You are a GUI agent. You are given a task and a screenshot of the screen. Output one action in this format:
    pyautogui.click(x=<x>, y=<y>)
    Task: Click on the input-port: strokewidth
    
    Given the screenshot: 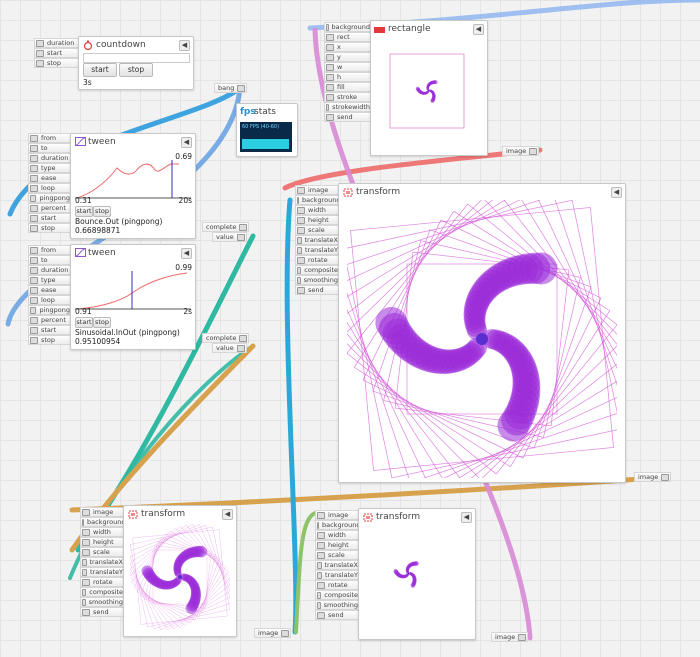 What is the action you would take?
    pyautogui.click(x=347, y=107)
    